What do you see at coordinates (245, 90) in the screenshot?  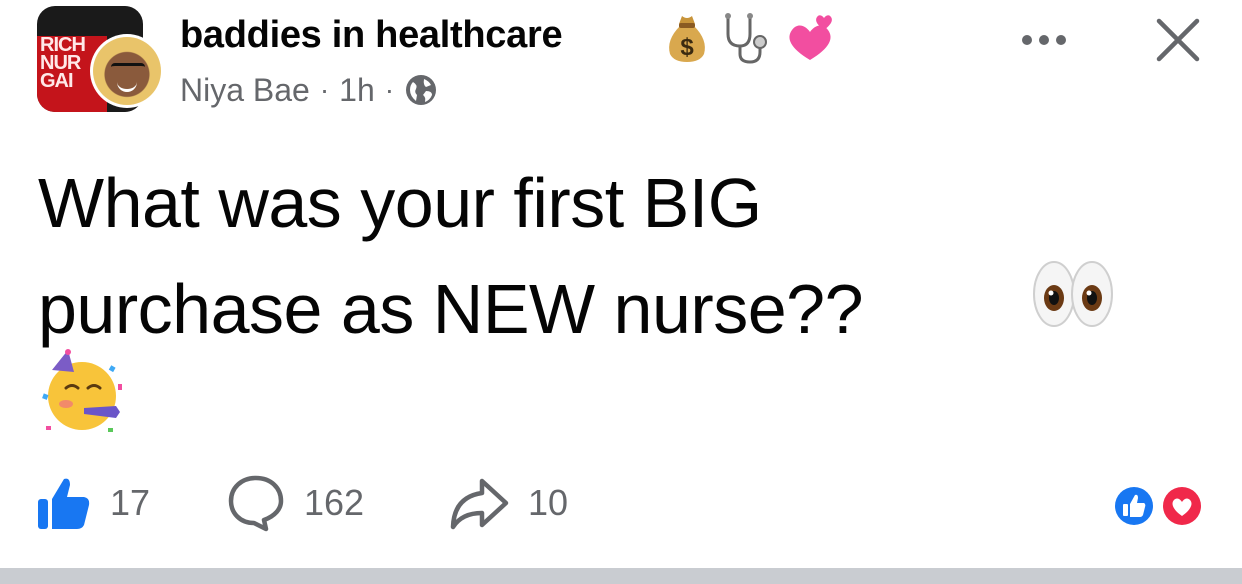 I see `author-name: Niya Bae` at bounding box center [245, 90].